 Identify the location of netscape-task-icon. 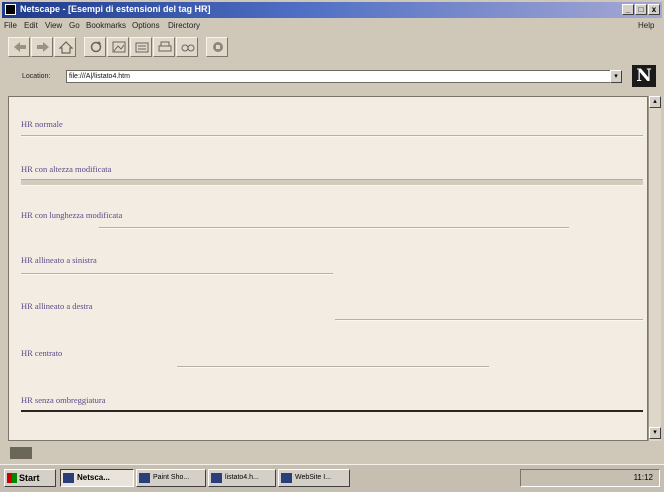
(68, 478).